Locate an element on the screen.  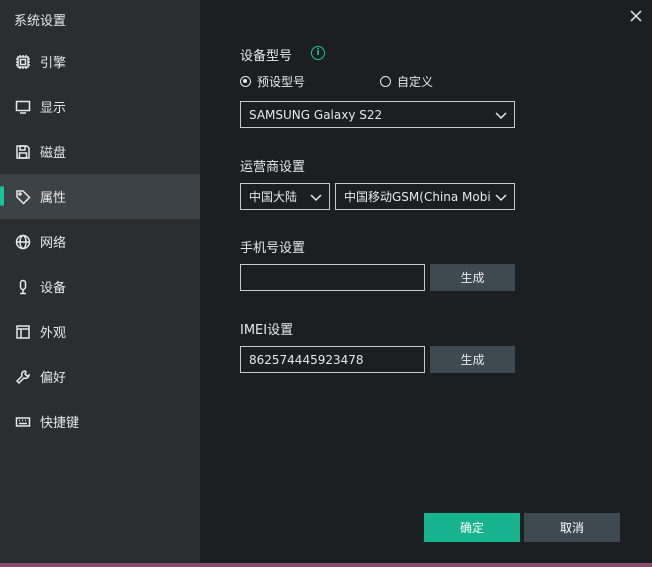
radio-indicator is located at coordinates (385, 81).